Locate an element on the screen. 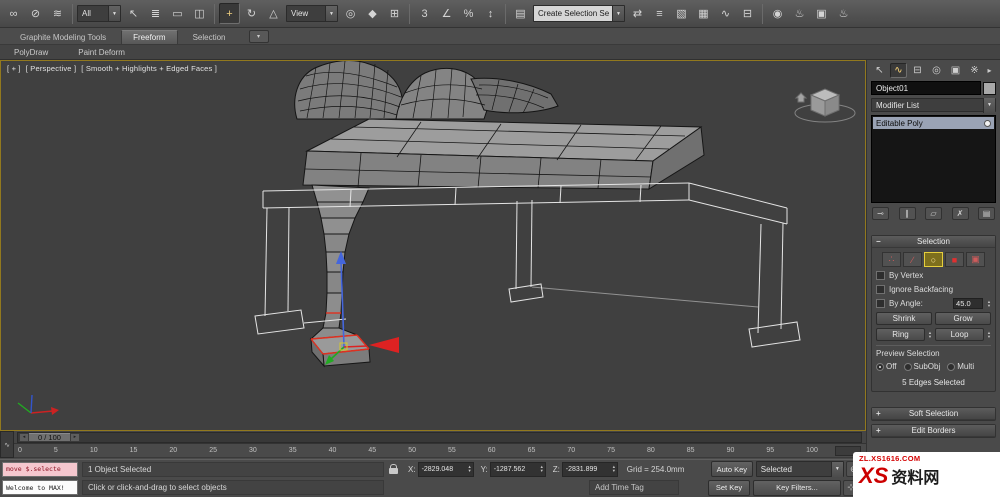 The image size is (1000, 497). ring-spinner-icon: ▲ ▼ is located at coordinates (930, 334).